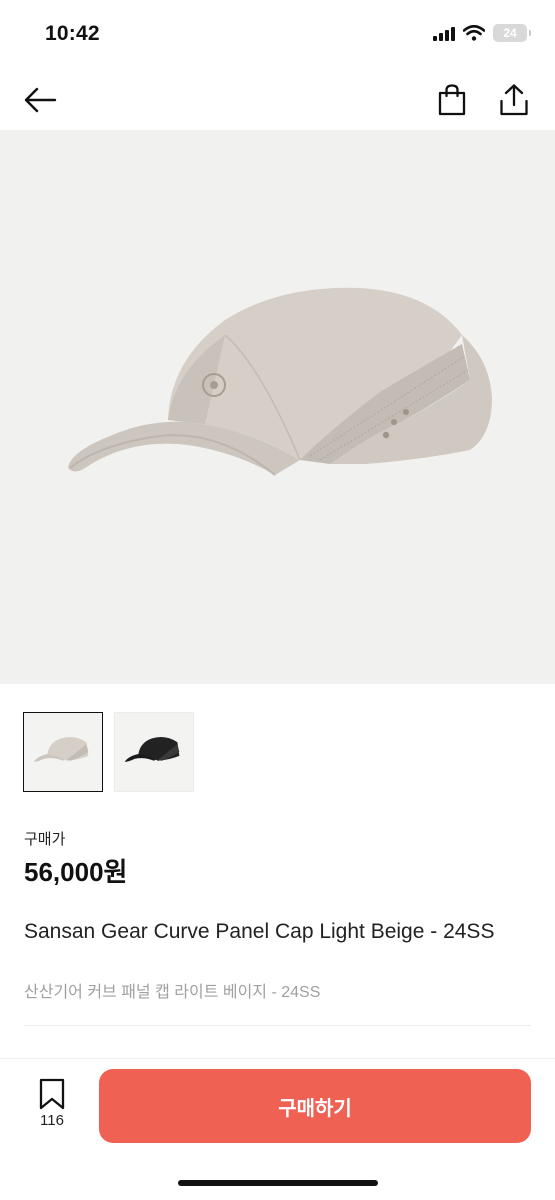 This screenshot has height=1200, width=555. I want to click on back-button, so click(40, 100).